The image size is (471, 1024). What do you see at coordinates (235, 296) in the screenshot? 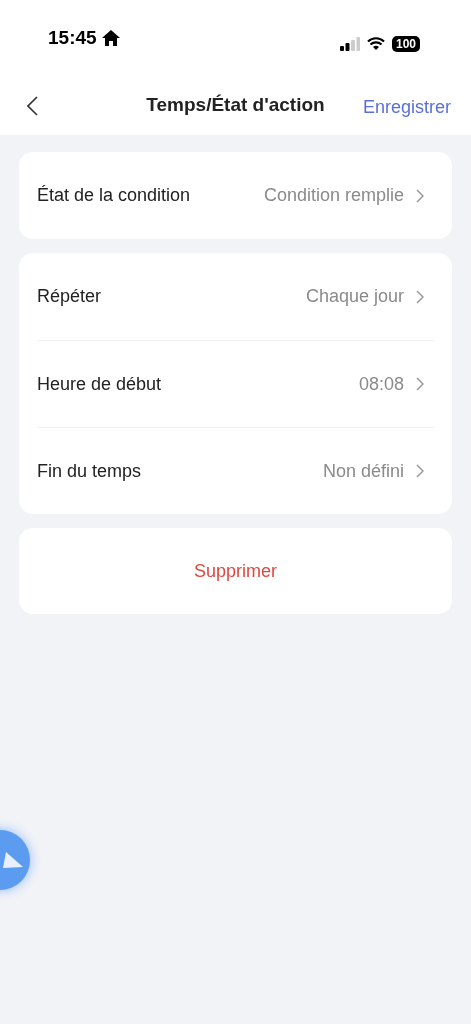
I see `settings-row: Répéter Chaque jour` at bounding box center [235, 296].